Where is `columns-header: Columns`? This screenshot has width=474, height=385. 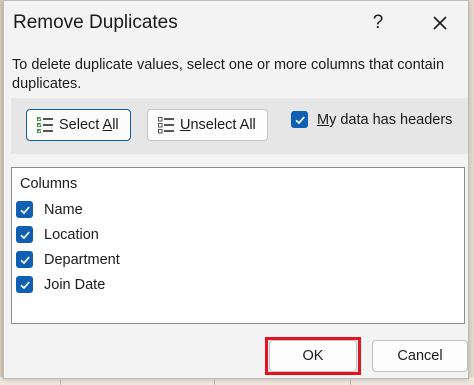
columns-header: Columns is located at coordinates (49, 184).